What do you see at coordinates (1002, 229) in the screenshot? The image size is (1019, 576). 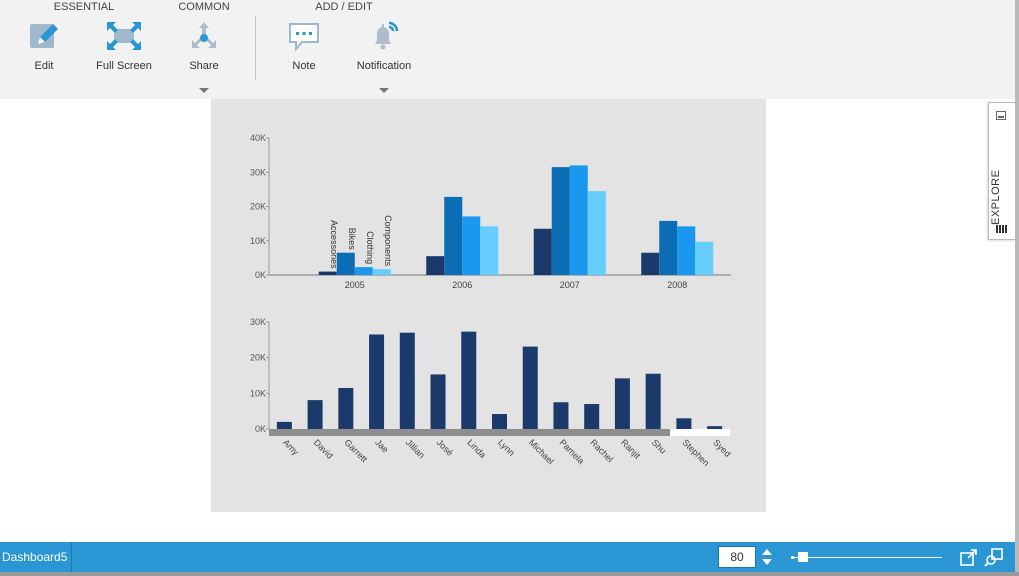 I see `panel-grip-icon` at bounding box center [1002, 229].